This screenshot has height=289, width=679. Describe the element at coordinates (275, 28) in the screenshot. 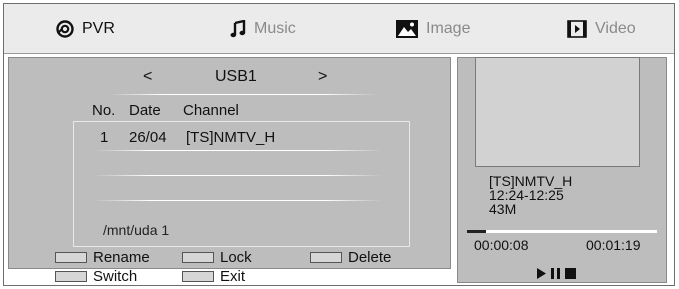

I see `tab-music-label: Music` at that location.